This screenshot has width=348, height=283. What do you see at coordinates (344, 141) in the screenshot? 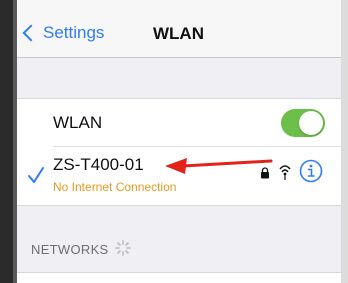
I see `device-bezel-right` at bounding box center [344, 141].